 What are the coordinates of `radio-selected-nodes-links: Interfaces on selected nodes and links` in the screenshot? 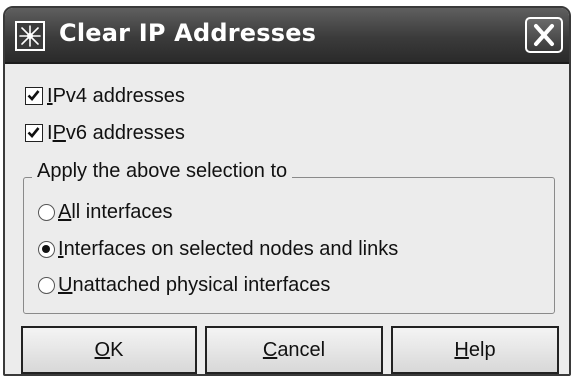 It's located at (218, 249).